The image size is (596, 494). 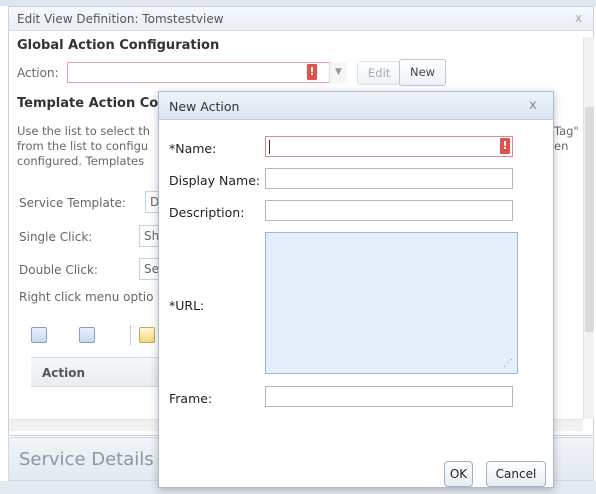 I want to click on action-dropdown-chevron-icon: ▼, so click(x=338, y=72).